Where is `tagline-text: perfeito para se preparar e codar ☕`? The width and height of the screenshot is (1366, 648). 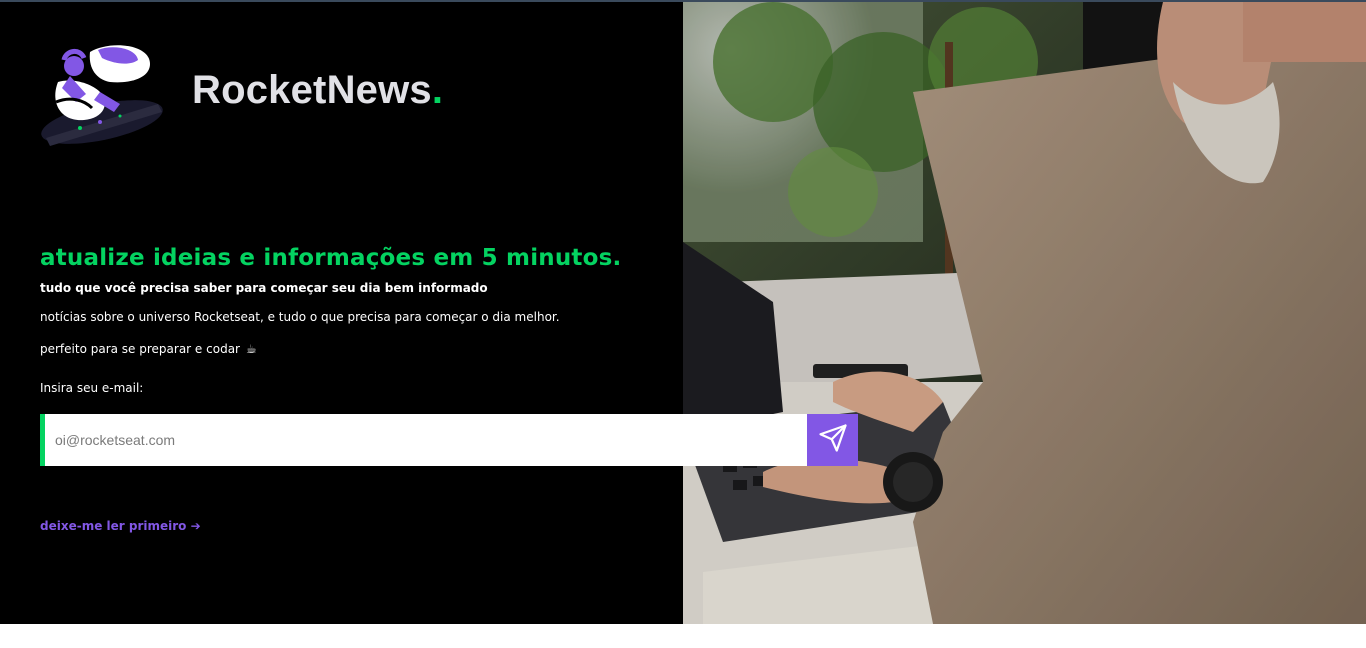
tagline-text: perfeito para se preparar e codar ☕ is located at coordinates (148, 349).